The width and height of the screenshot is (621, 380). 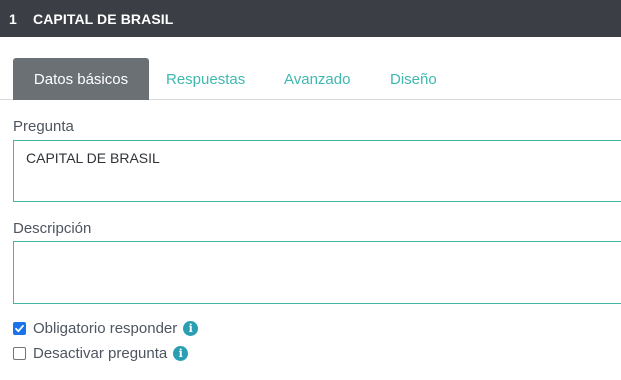 I want to click on description-label: Descripción, so click(x=52, y=228).